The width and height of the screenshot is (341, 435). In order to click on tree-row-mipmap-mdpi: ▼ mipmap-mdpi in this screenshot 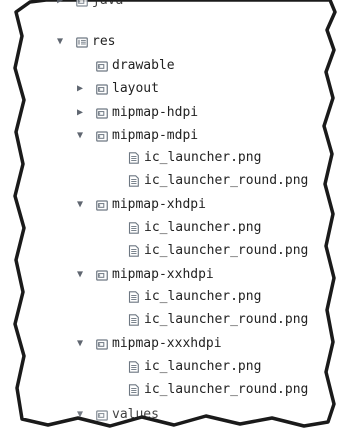, I will do `click(160, 136)`.